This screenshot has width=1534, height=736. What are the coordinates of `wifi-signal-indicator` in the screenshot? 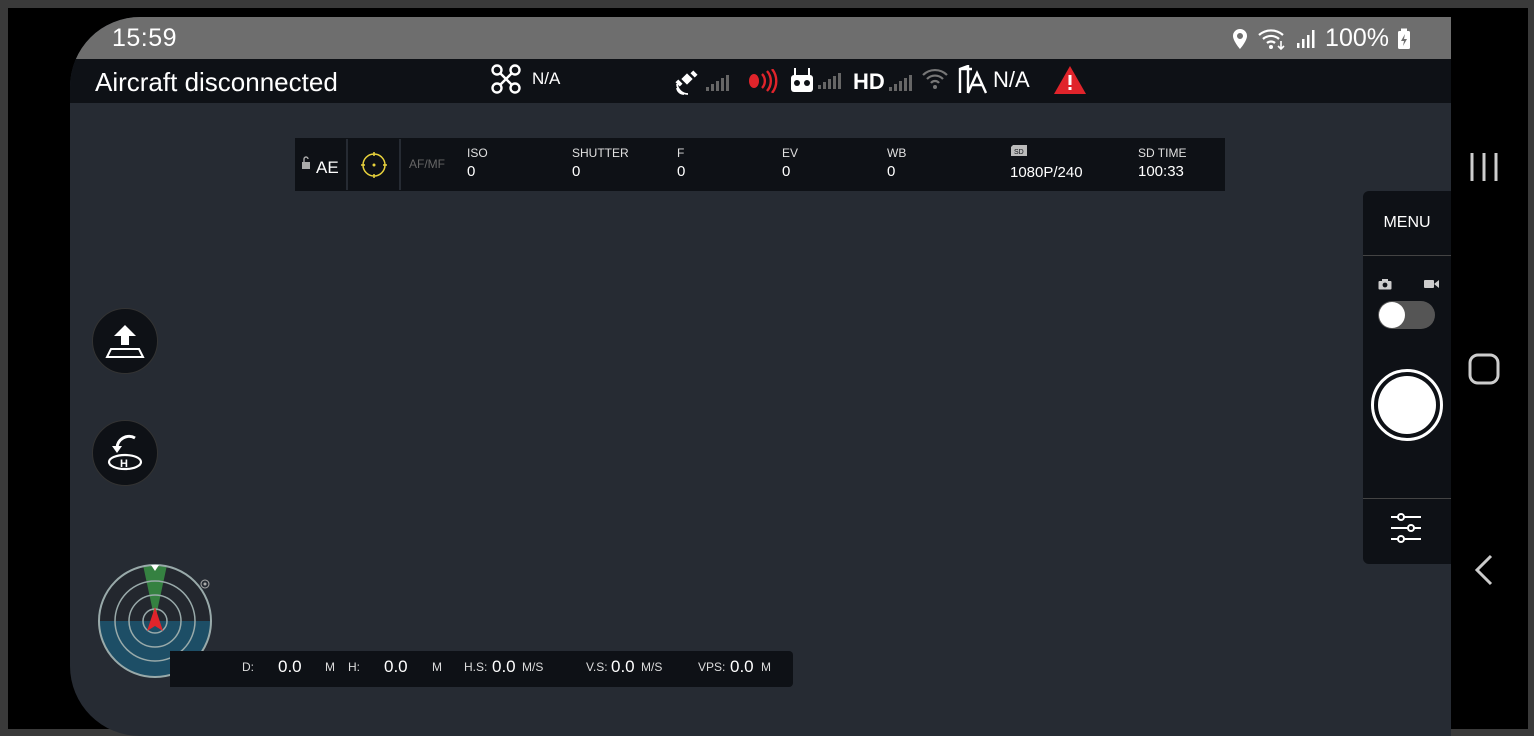 It's located at (935, 79).